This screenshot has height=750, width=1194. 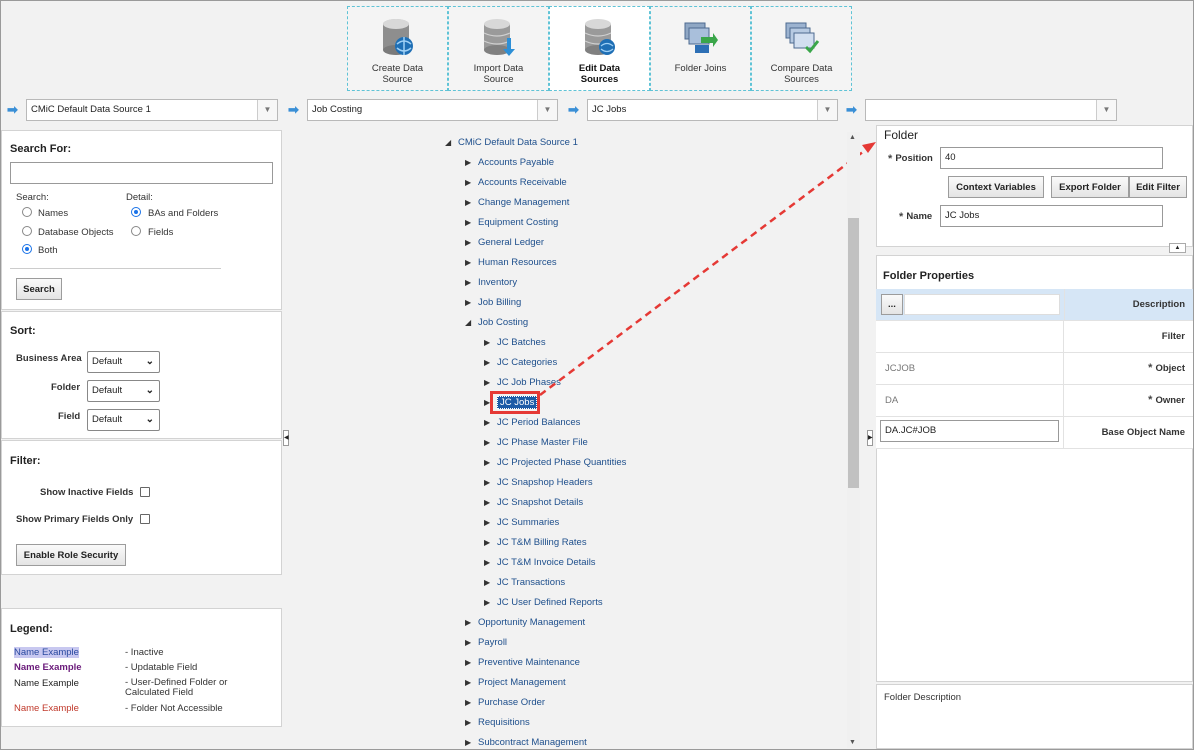 What do you see at coordinates (1158, 187) in the screenshot?
I see `edit-filter-button: Edit Filter` at bounding box center [1158, 187].